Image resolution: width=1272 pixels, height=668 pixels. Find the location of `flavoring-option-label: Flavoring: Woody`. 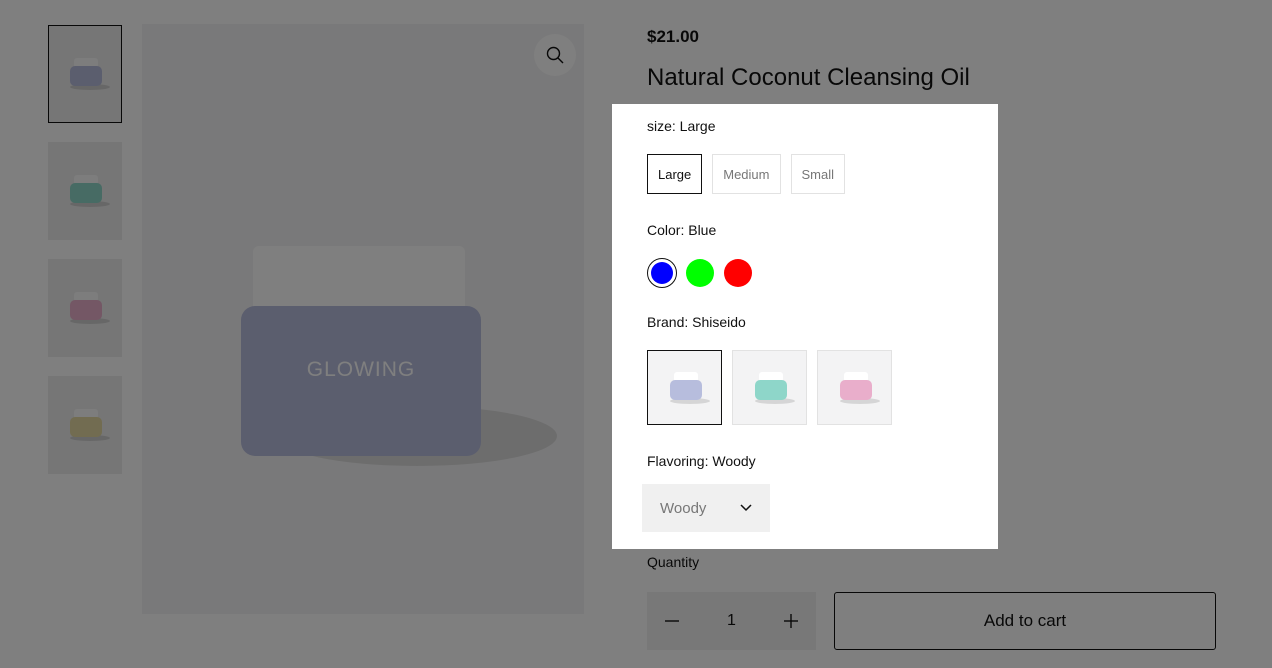

flavoring-option-label: Flavoring: Woody is located at coordinates (701, 461).